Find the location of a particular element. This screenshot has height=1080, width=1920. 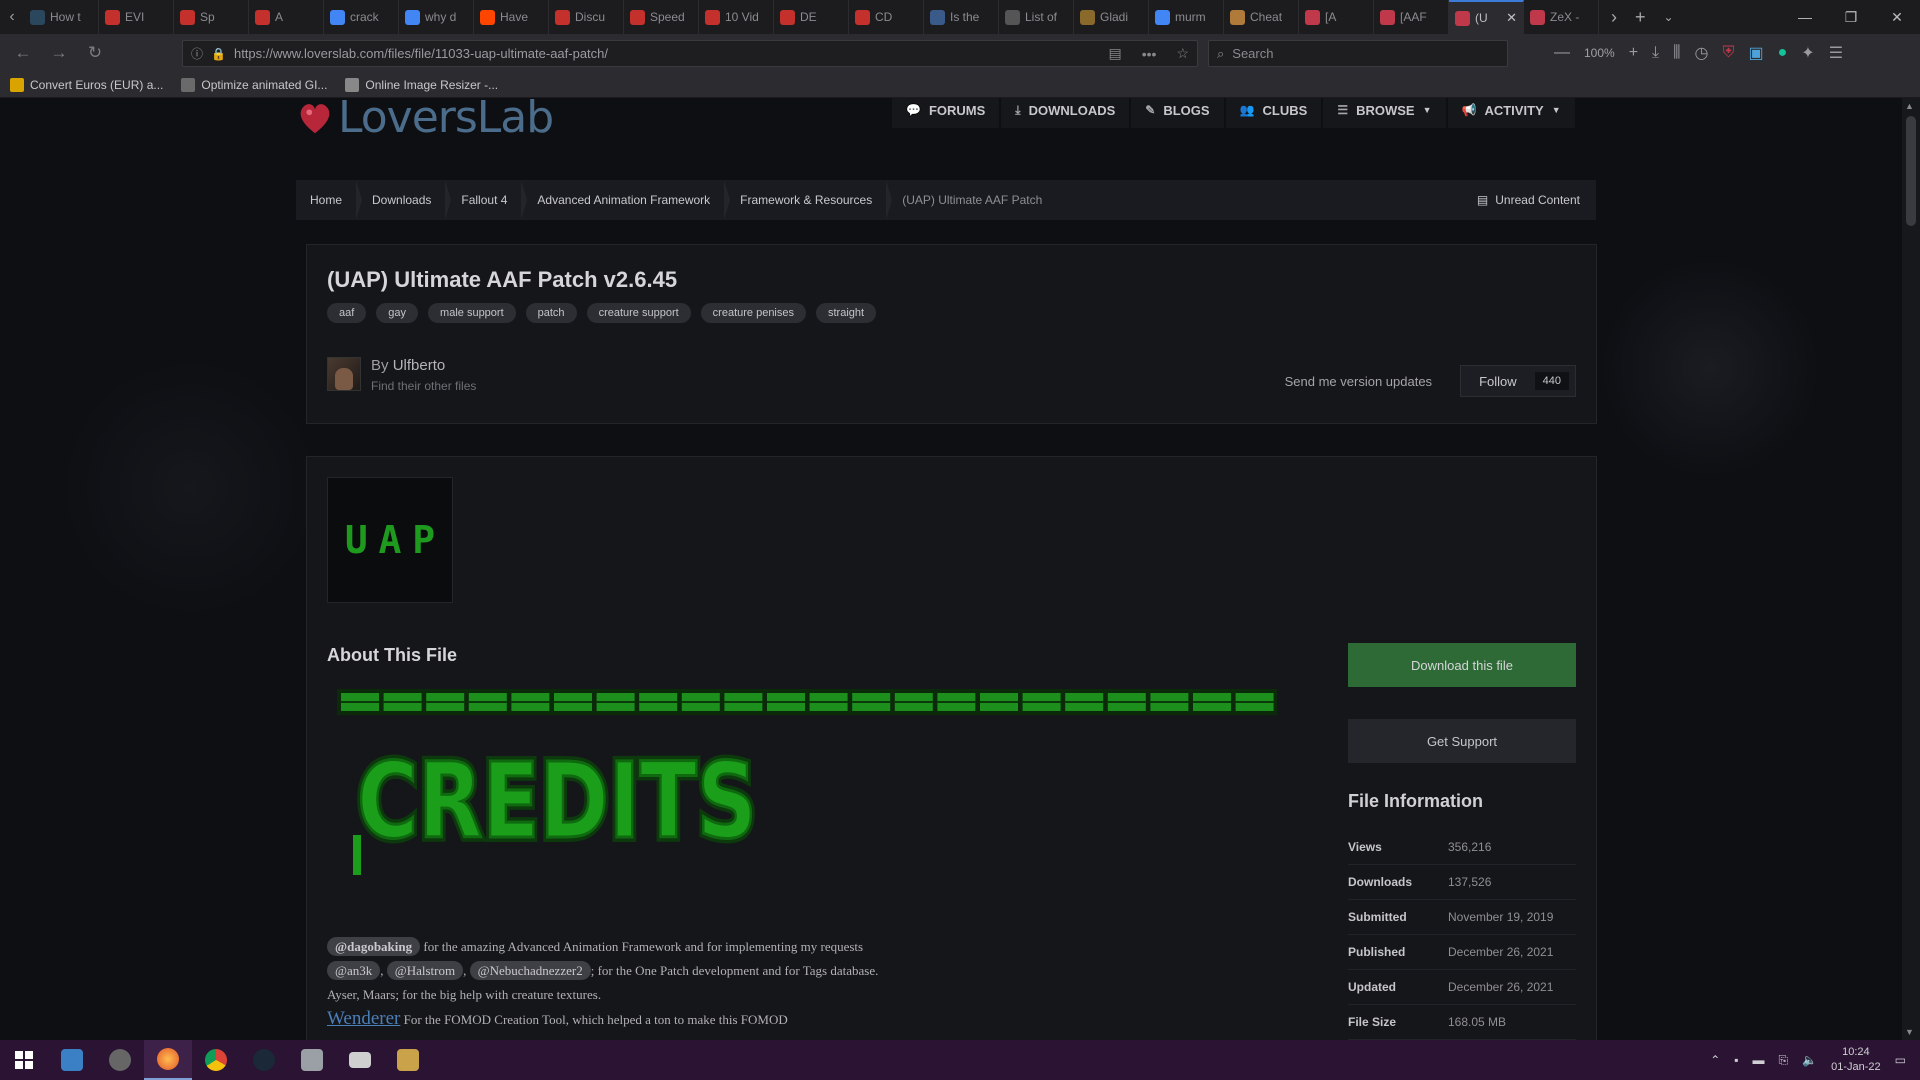

zoom-out-icon: — is located at coordinates (1562, 53).